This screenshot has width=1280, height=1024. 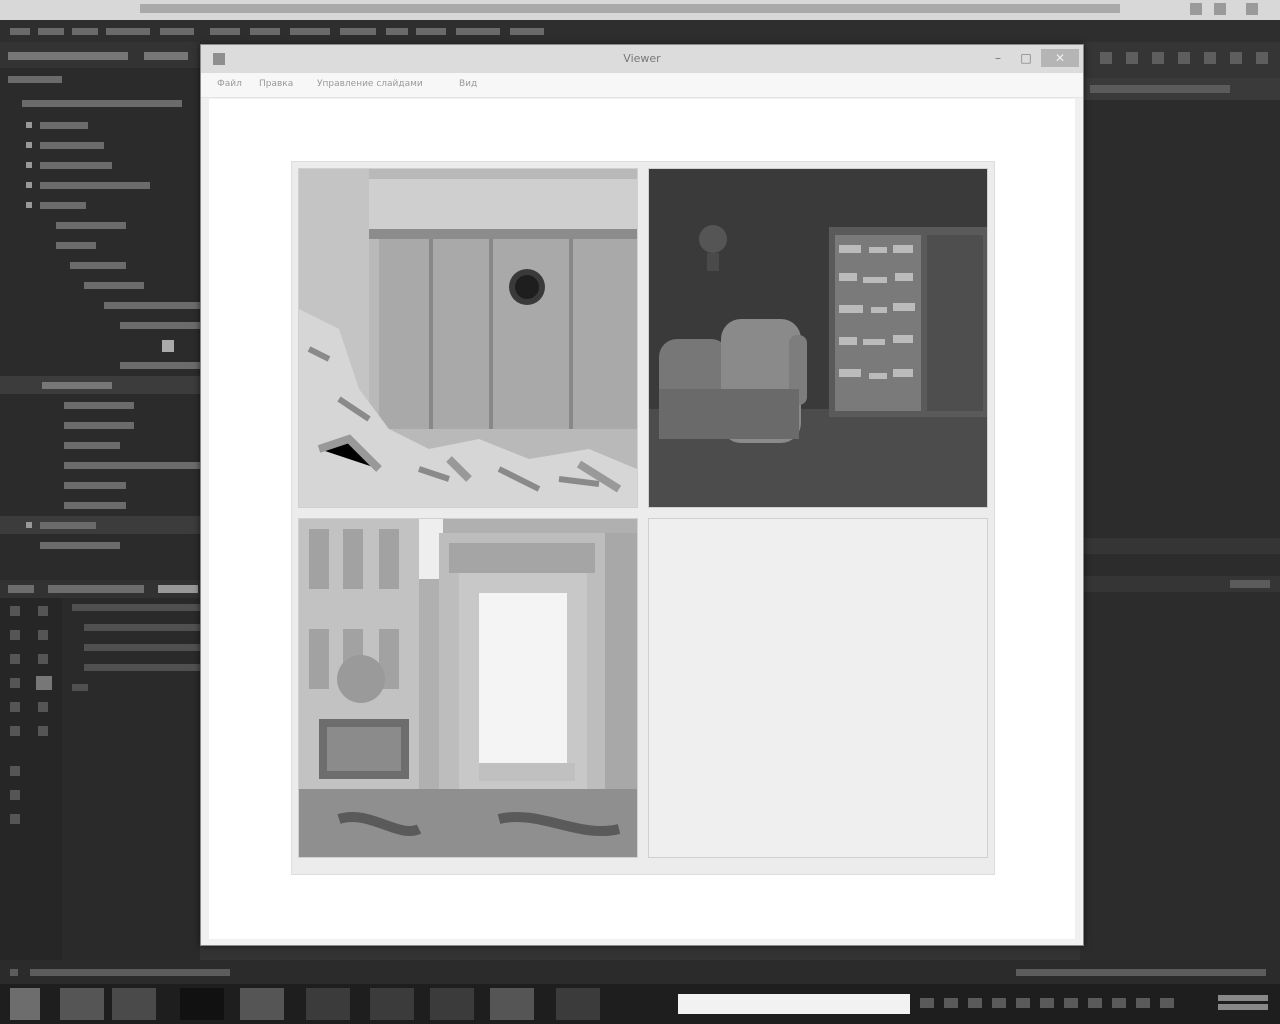 What do you see at coordinates (642, 59) in the screenshot?
I see `dialog-titlebar: Viewer – □ ✕` at bounding box center [642, 59].